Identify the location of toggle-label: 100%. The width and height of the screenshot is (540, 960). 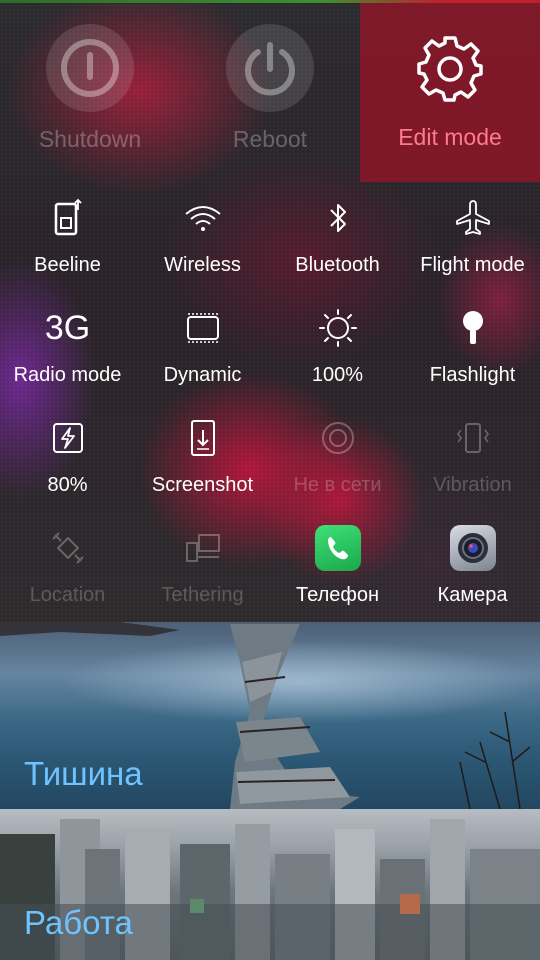
(337, 375).